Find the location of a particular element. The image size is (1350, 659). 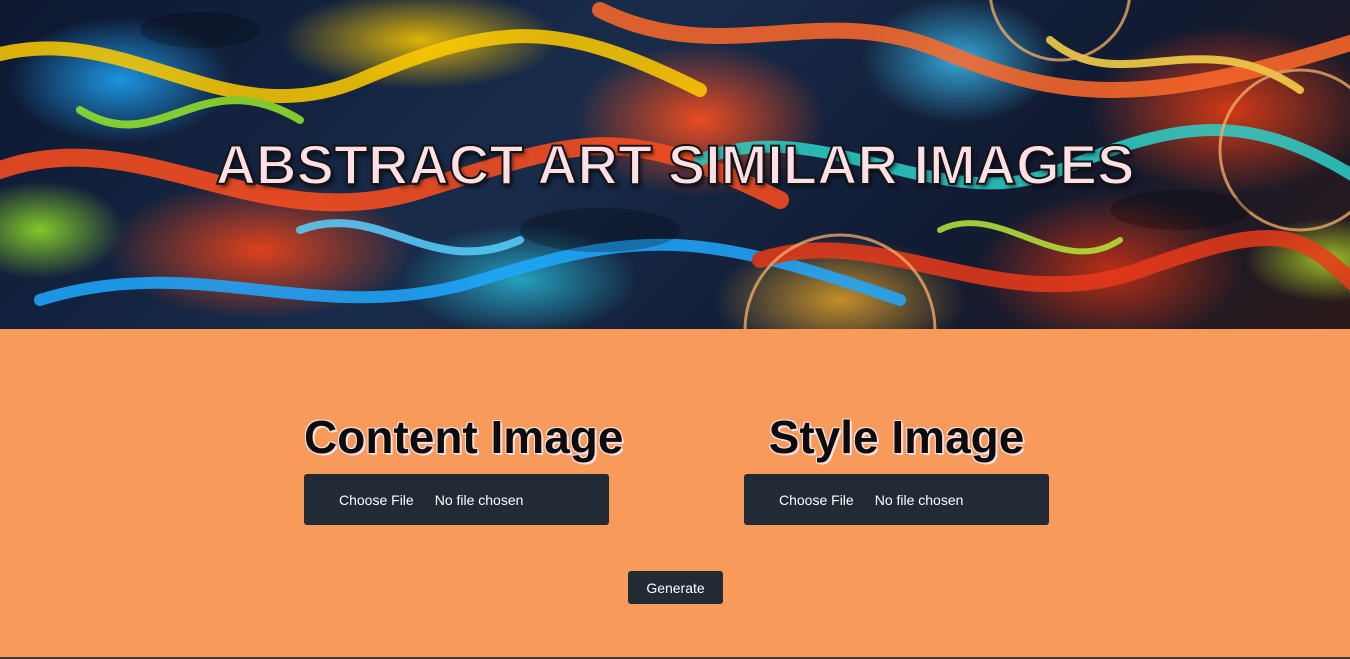

page-title: ABSTRACT ART SIMILAR IMAGES is located at coordinates (675, 164).